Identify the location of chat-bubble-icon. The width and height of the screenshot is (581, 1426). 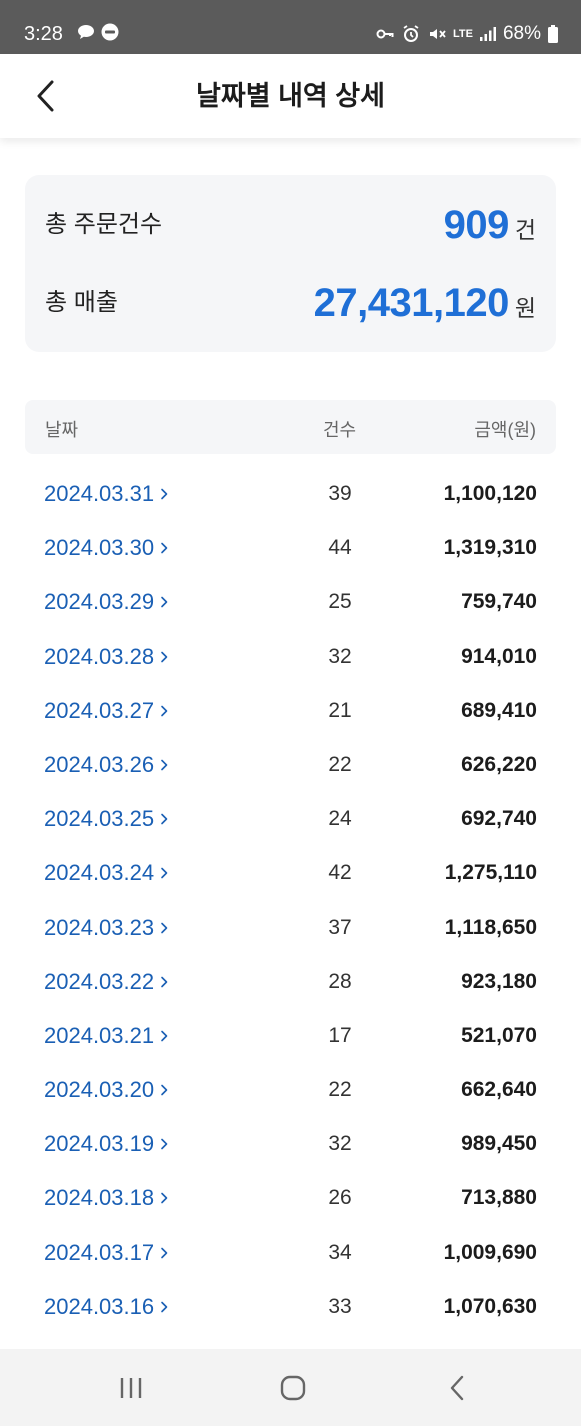
(86, 32).